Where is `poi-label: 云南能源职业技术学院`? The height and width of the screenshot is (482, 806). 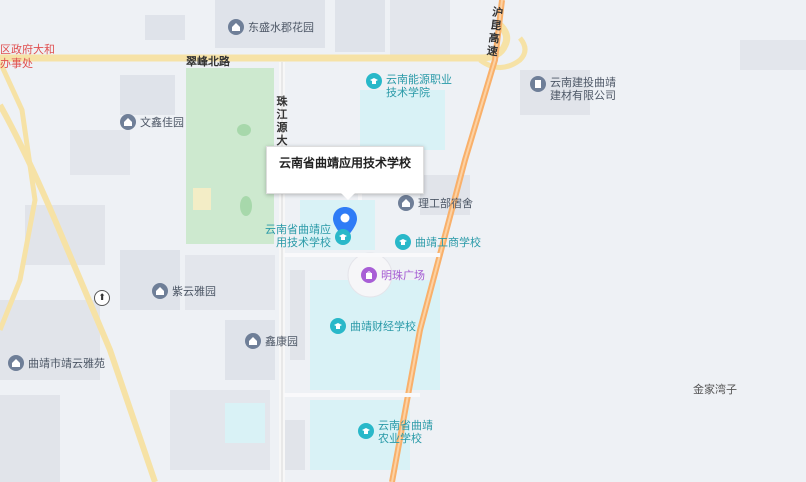
poi-label: 云南能源职业技术学院 is located at coordinates (419, 86).